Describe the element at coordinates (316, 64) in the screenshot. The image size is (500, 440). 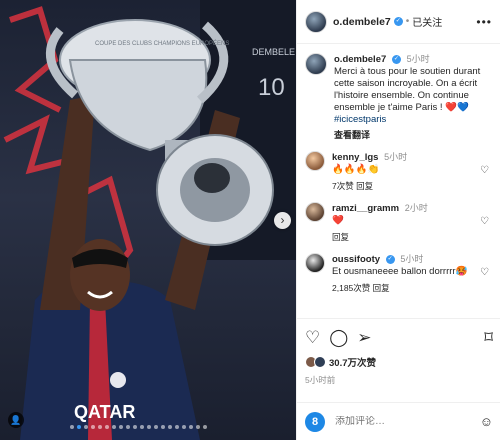
I see `caption-author-avatar` at that location.